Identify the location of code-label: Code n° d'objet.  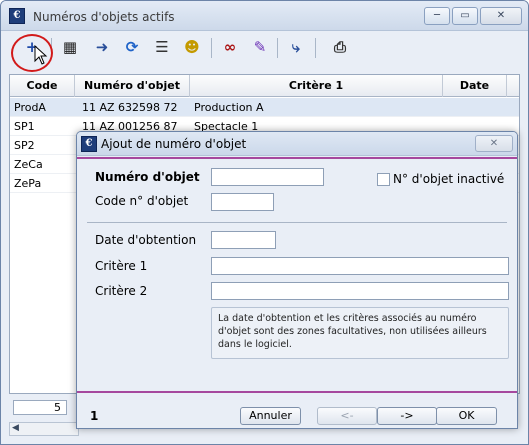
(142, 201).